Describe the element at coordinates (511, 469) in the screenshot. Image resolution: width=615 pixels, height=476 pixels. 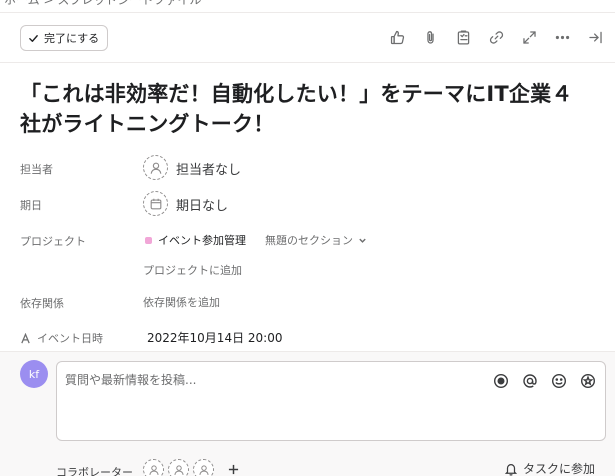
I see `bell-icon` at that location.